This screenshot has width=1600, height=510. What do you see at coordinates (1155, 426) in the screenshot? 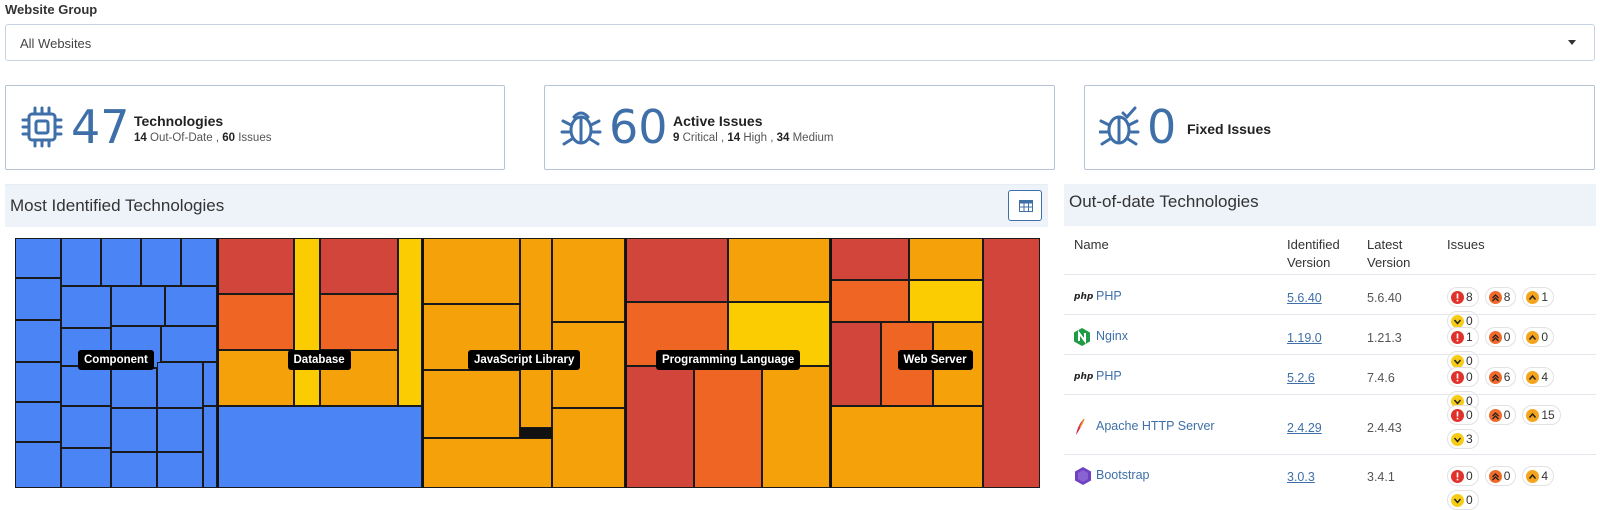
I see `technology-name-link: Apache HTTP Server` at bounding box center [1155, 426].